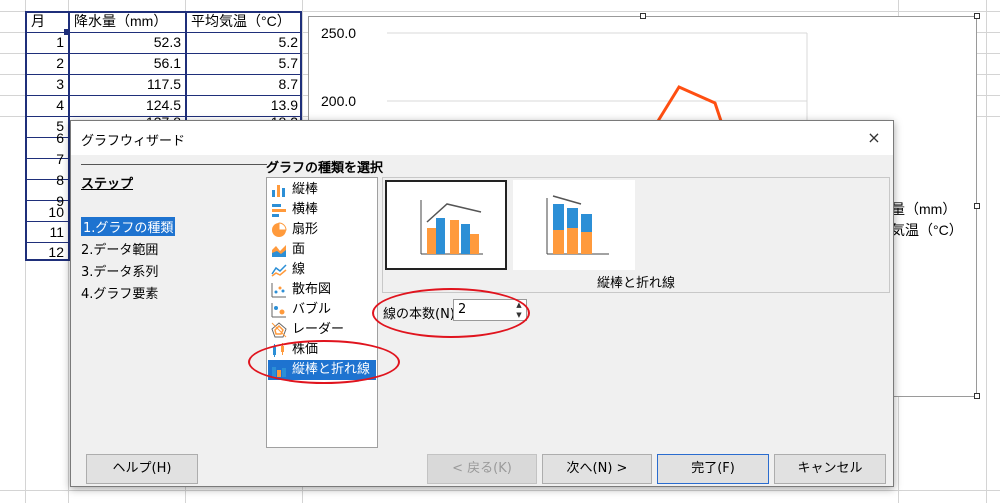  What do you see at coordinates (713, 469) in the screenshot?
I see `finish-button: 完了(F)` at bounding box center [713, 469].